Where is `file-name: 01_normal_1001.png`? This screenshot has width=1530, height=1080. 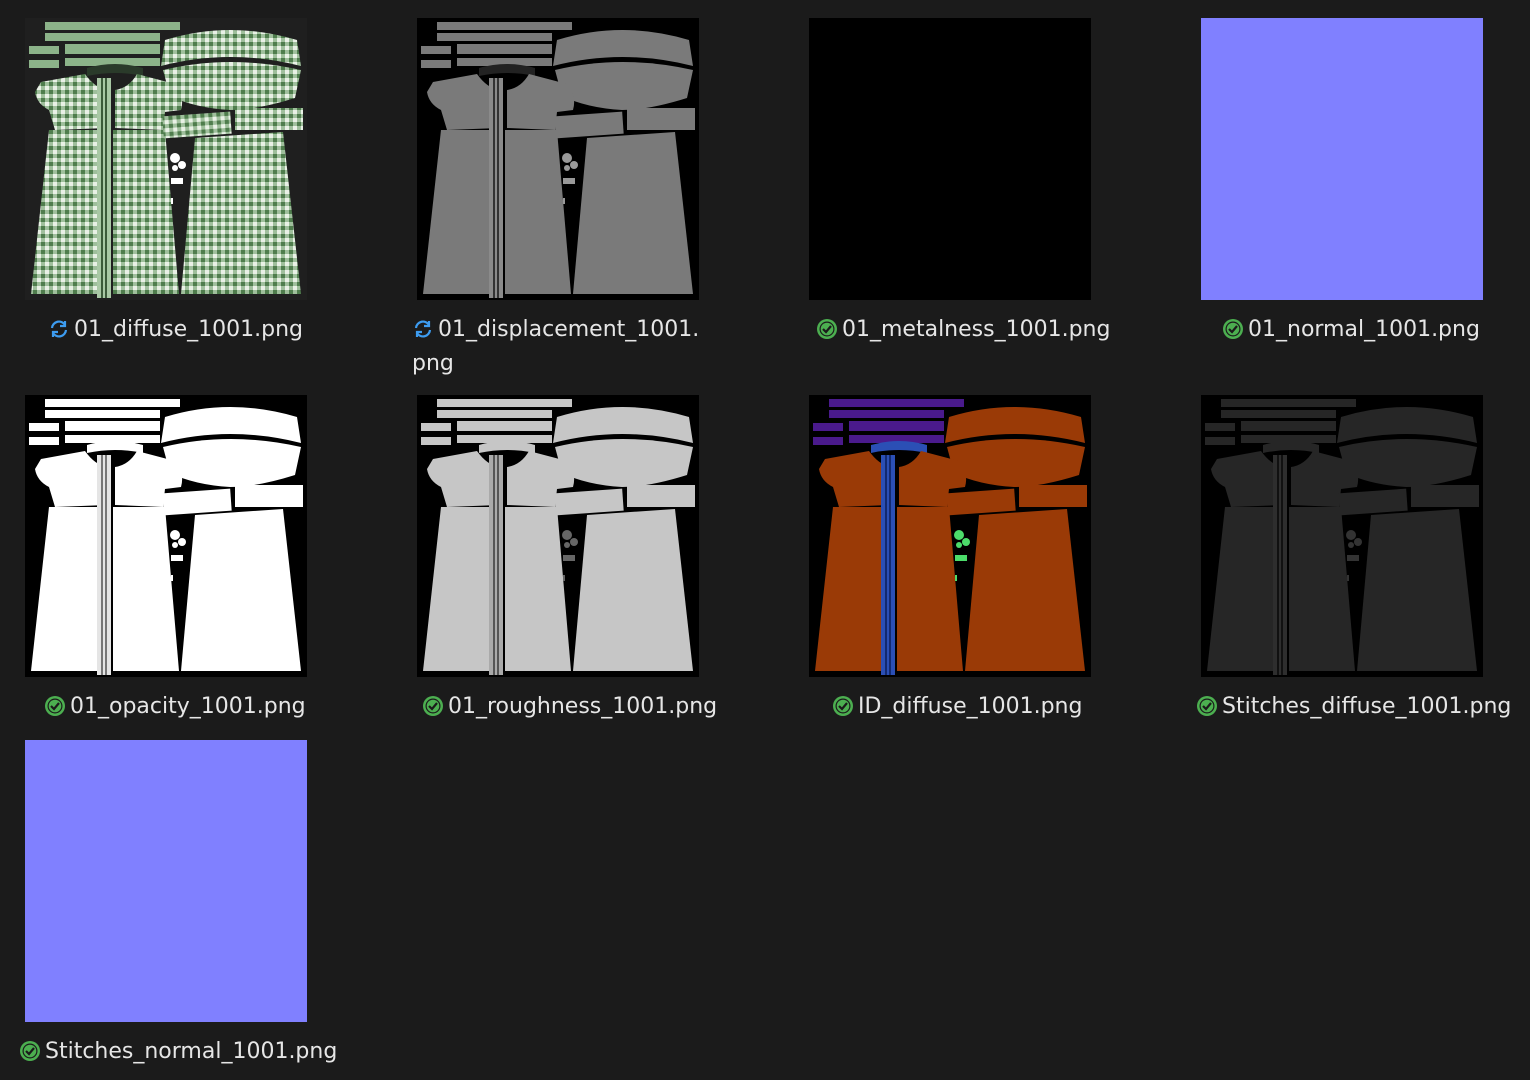
file-name: 01_normal_1001.png is located at coordinates (1364, 329).